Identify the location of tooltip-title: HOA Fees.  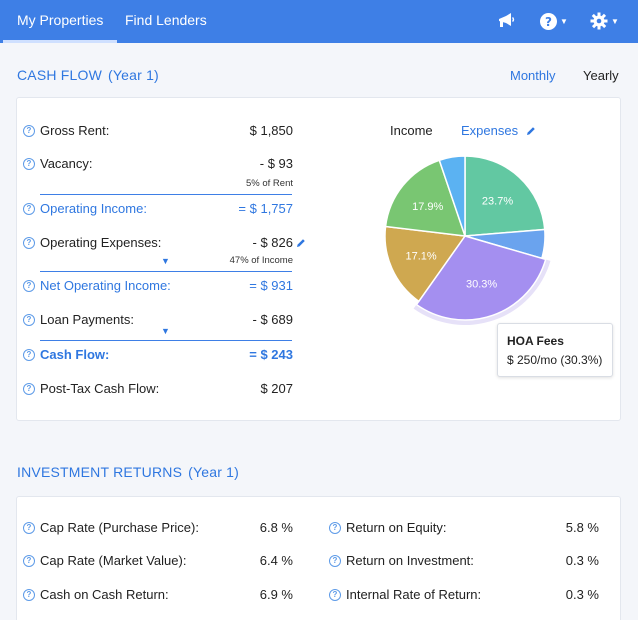
(535, 341).